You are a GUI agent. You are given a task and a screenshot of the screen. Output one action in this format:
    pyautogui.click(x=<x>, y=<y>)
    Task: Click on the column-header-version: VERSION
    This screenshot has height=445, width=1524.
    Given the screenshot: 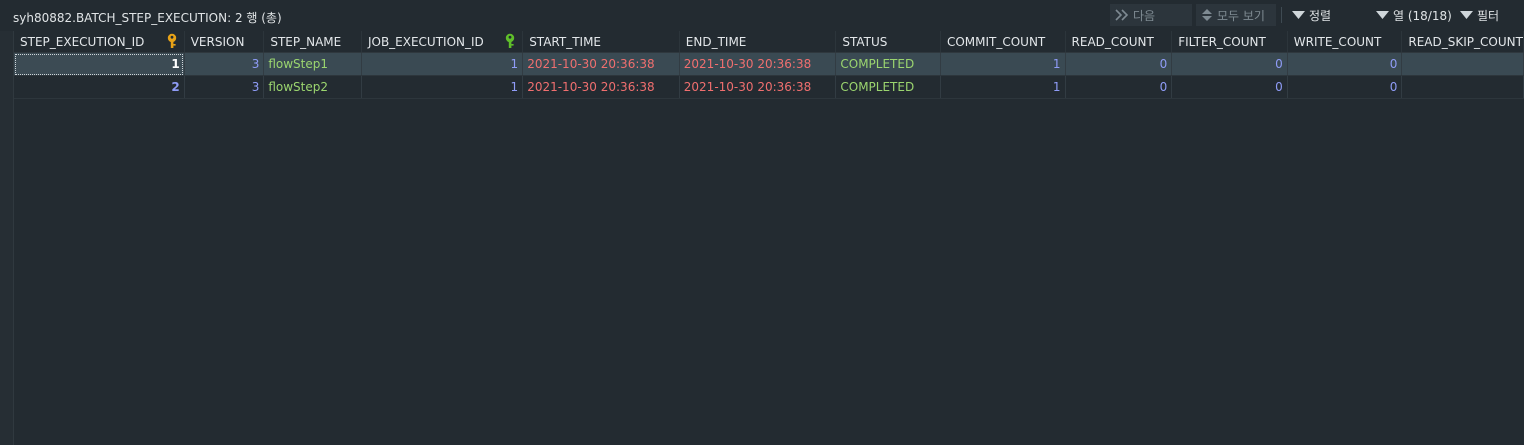 What is the action you would take?
    pyautogui.click(x=224, y=42)
    